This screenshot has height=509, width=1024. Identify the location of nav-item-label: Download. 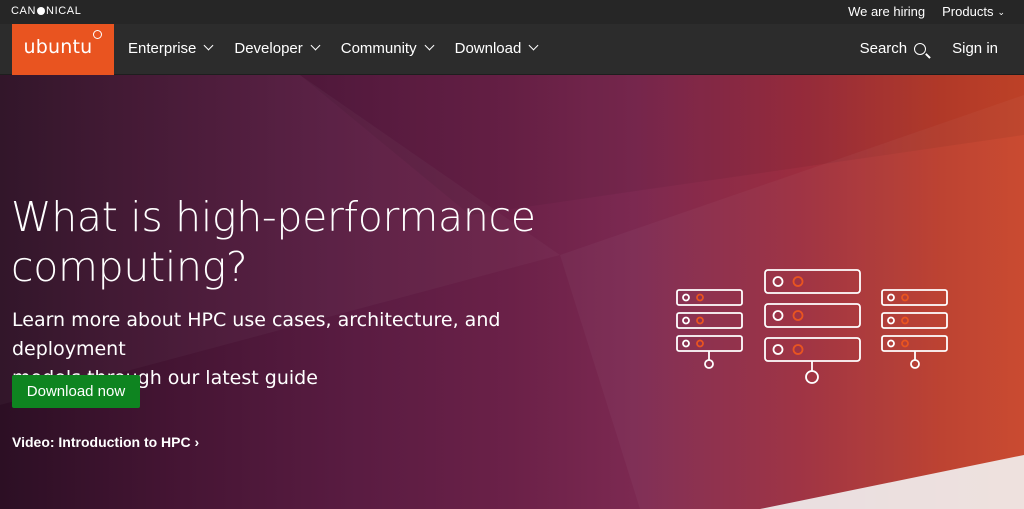
(488, 48).